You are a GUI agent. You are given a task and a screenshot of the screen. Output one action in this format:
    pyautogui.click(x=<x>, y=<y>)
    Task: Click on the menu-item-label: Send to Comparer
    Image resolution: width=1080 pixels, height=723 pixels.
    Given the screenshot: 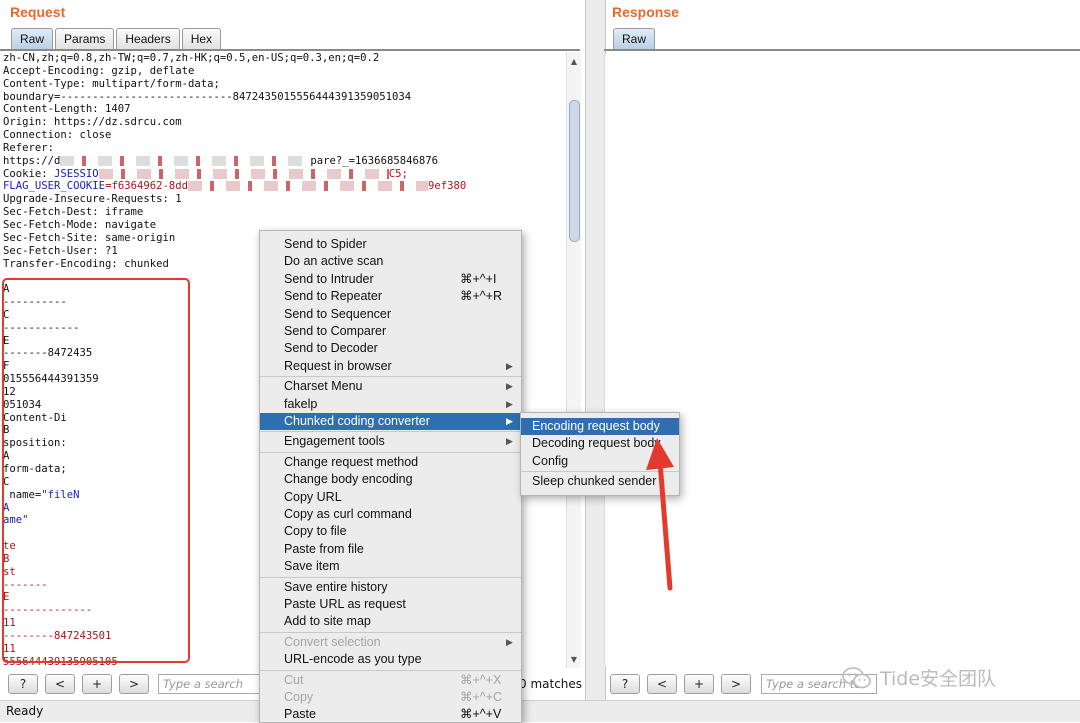 What is the action you would take?
    pyautogui.click(x=335, y=331)
    